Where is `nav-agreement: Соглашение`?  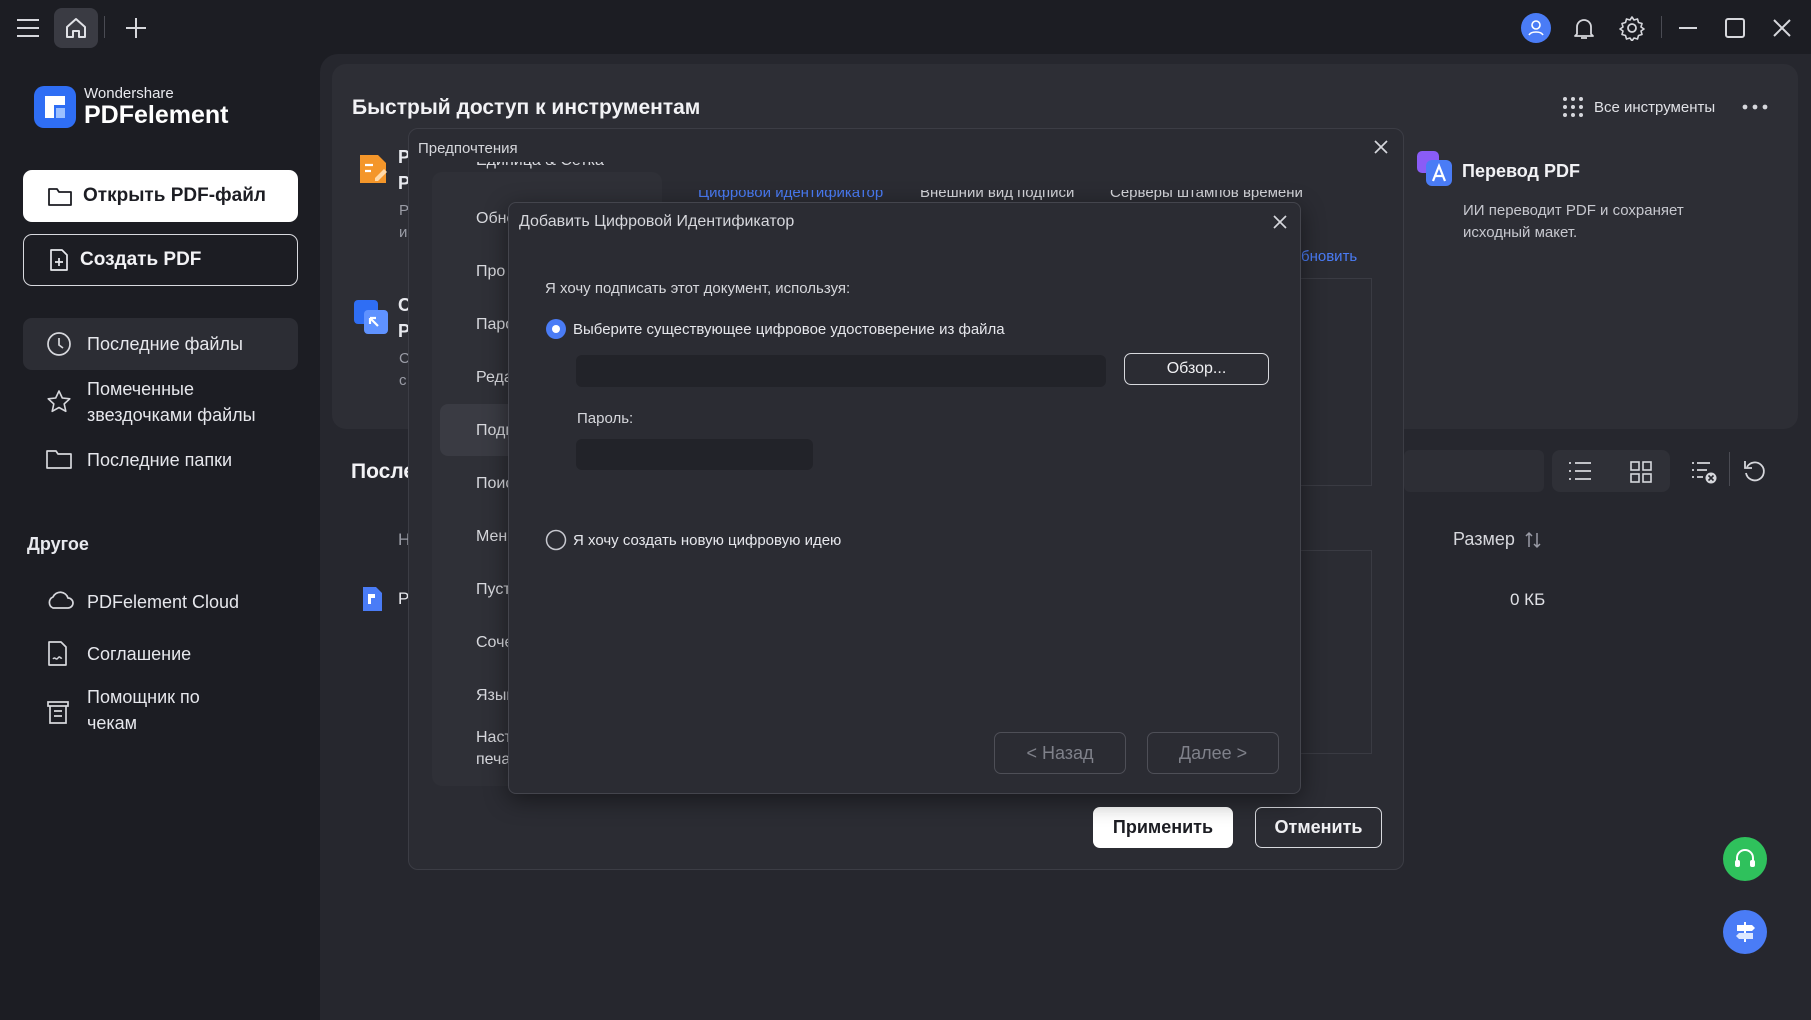
nav-agreement: Соглашение is located at coordinates (160, 654).